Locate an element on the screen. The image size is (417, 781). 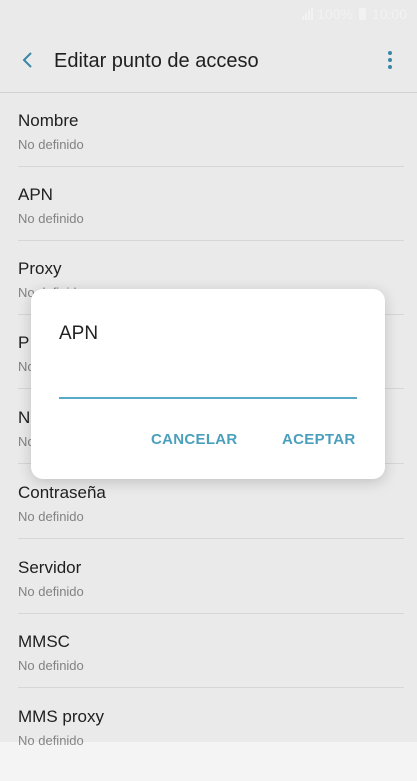
ok-button: ACEPTAR is located at coordinates (319, 439).